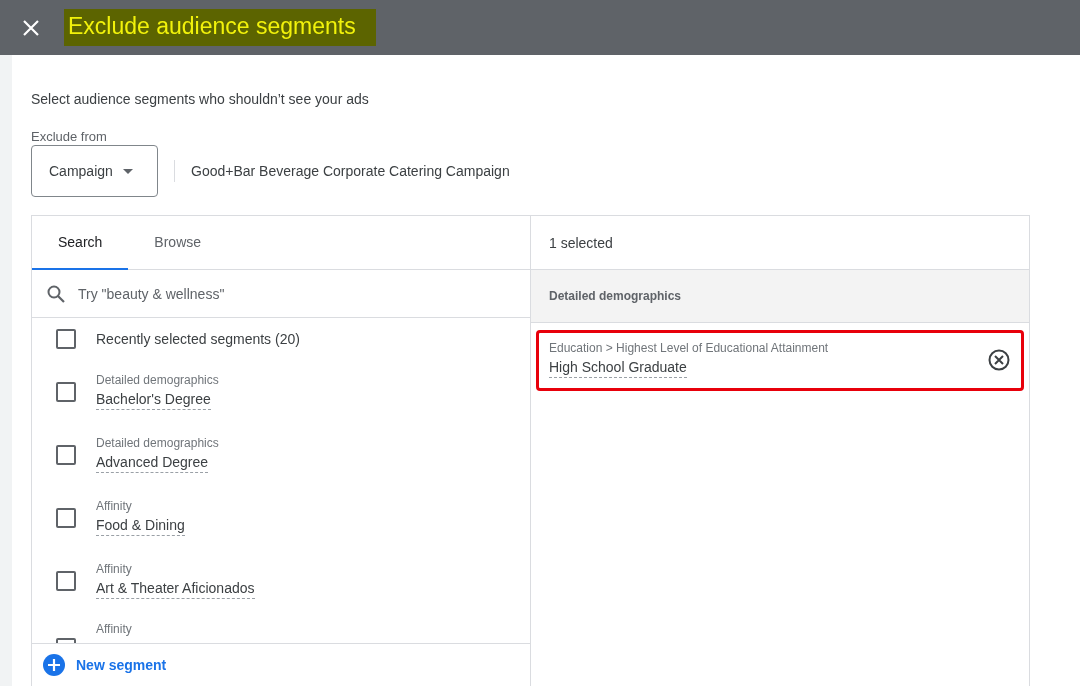 The width and height of the screenshot is (1080, 686). What do you see at coordinates (69, 136) in the screenshot?
I see `field-label: Exclude from` at bounding box center [69, 136].